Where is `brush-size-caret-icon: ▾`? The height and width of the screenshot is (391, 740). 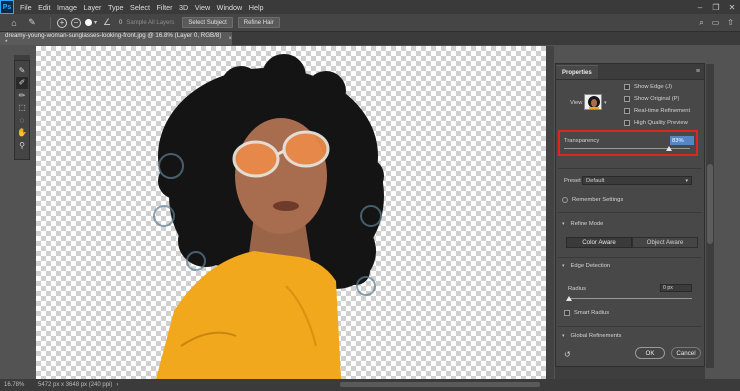
brush-size-caret-icon: ▾ is located at coordinates (95, 22).